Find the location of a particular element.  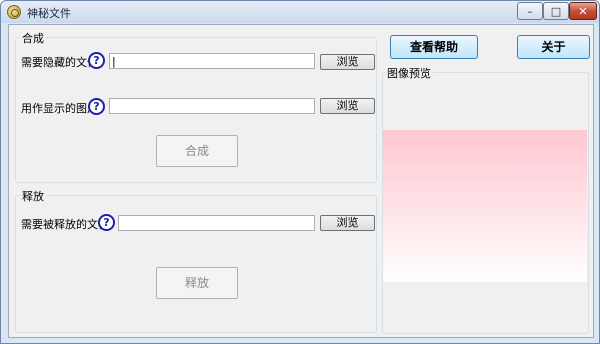

preview-group-title: 图像预览 is located at coordinates (409, 73).